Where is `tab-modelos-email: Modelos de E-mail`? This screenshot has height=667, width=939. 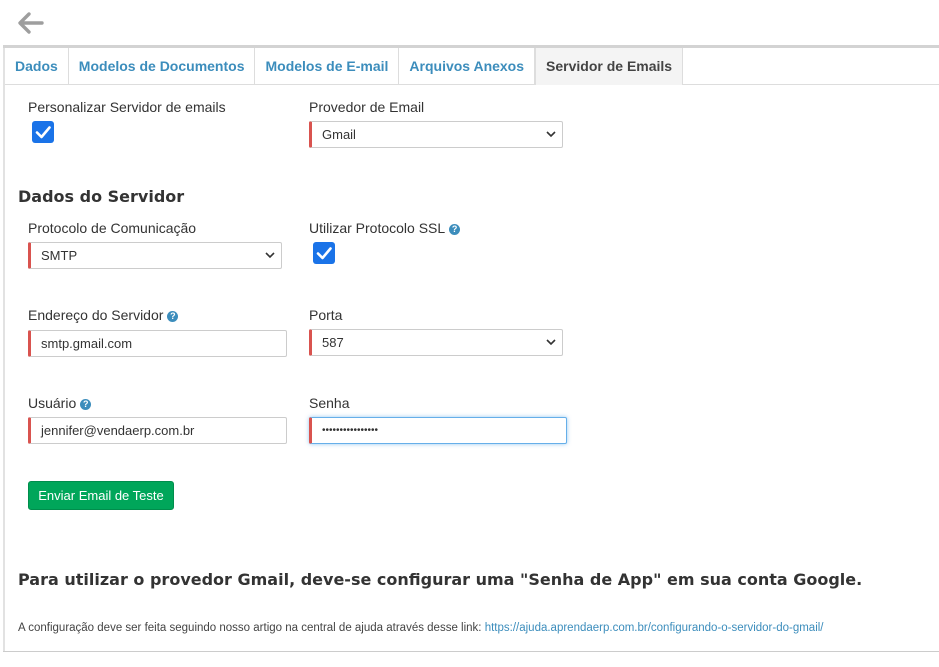 tab-modelos-email: Modelos de E-mail is located at coordinates (327, 66).